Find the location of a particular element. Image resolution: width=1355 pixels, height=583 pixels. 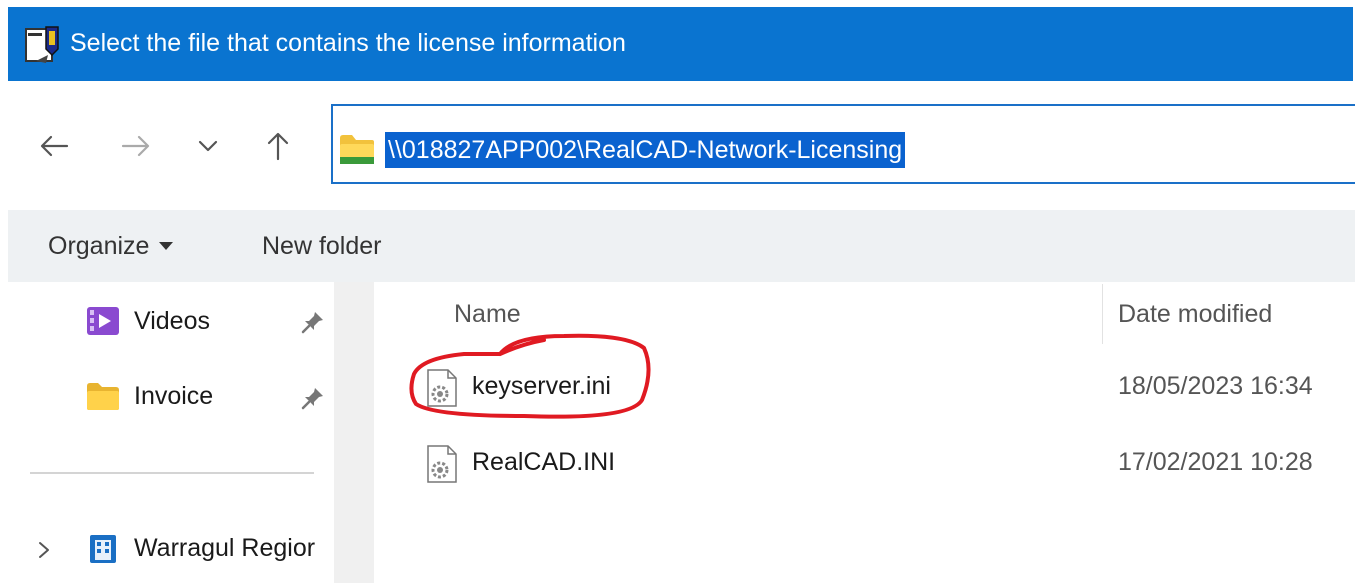

column-header-name: Name is located at coordinates (487, 314).